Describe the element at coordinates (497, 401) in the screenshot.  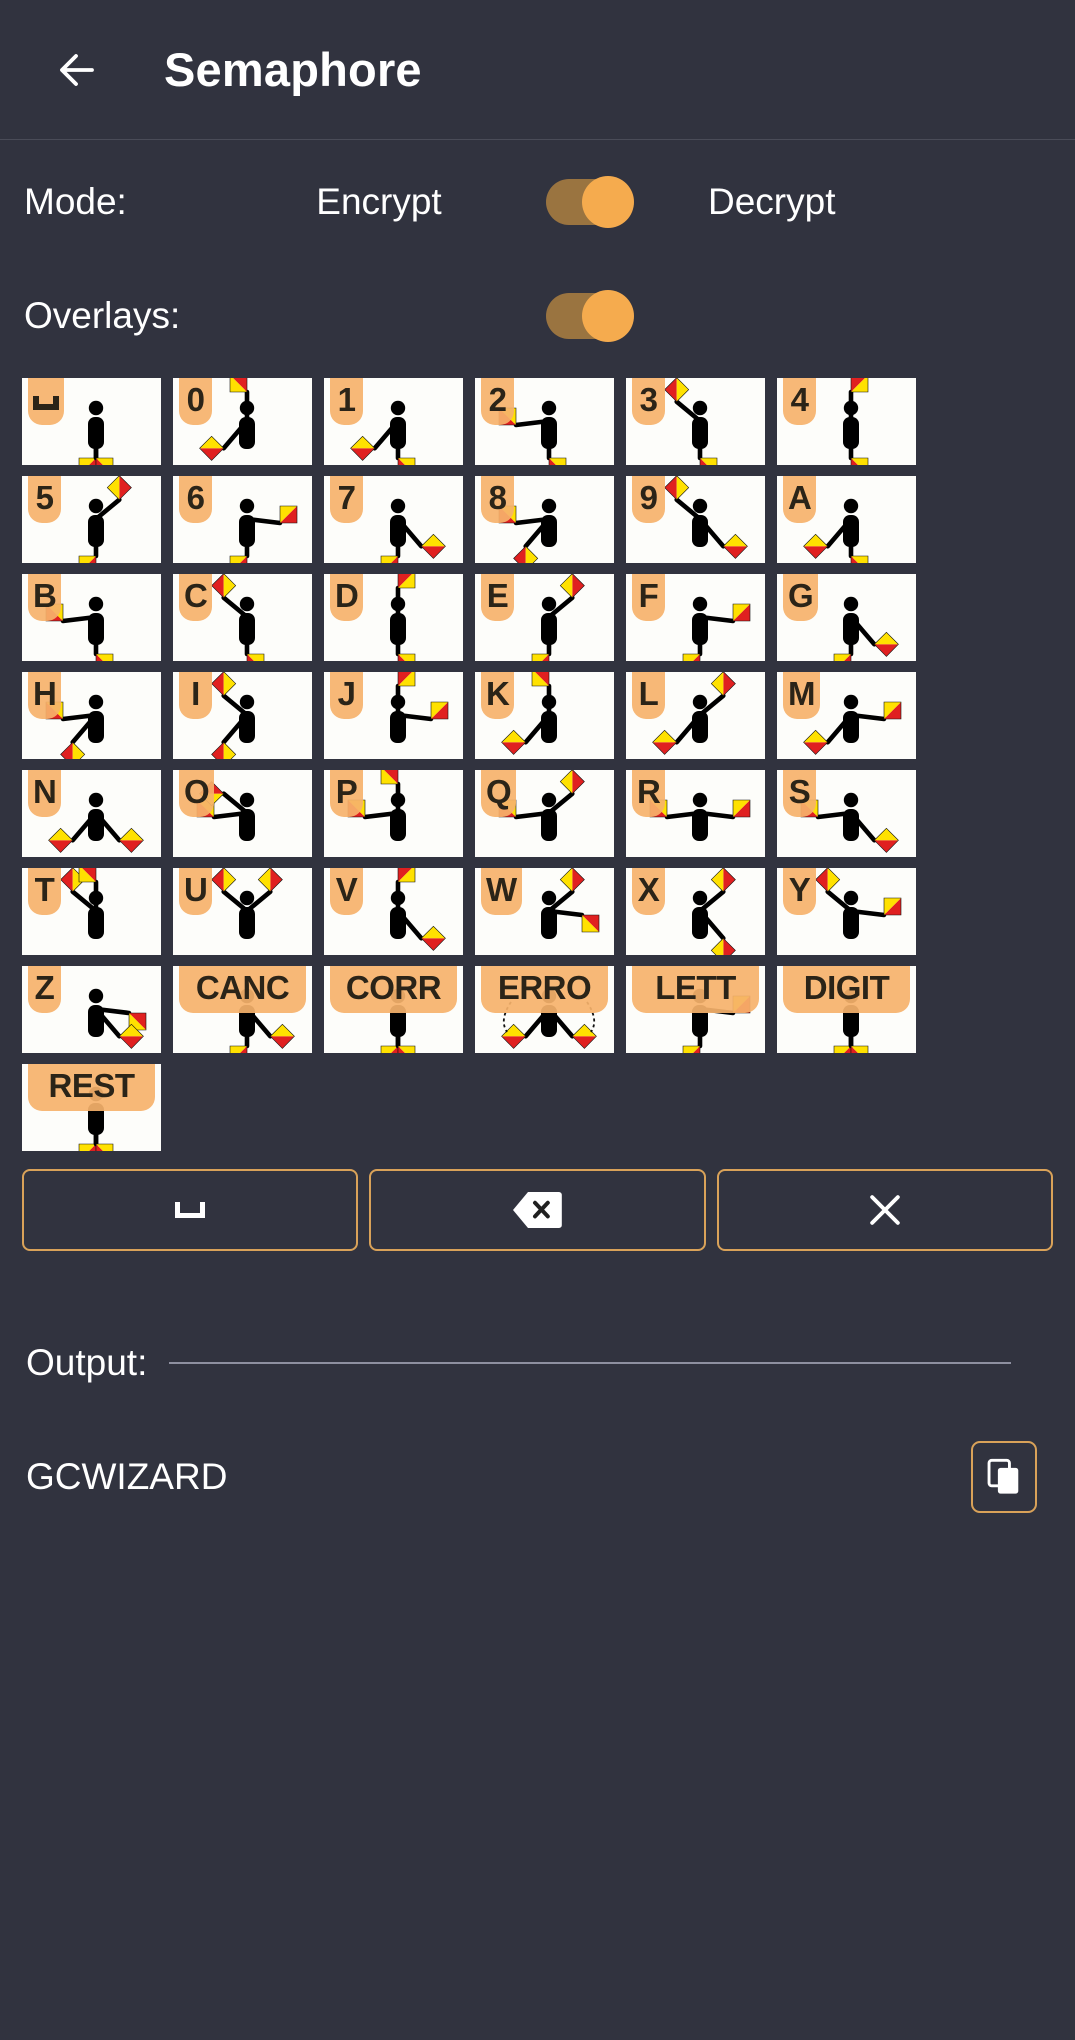
I see `key-overlay-label: 2` at that location.